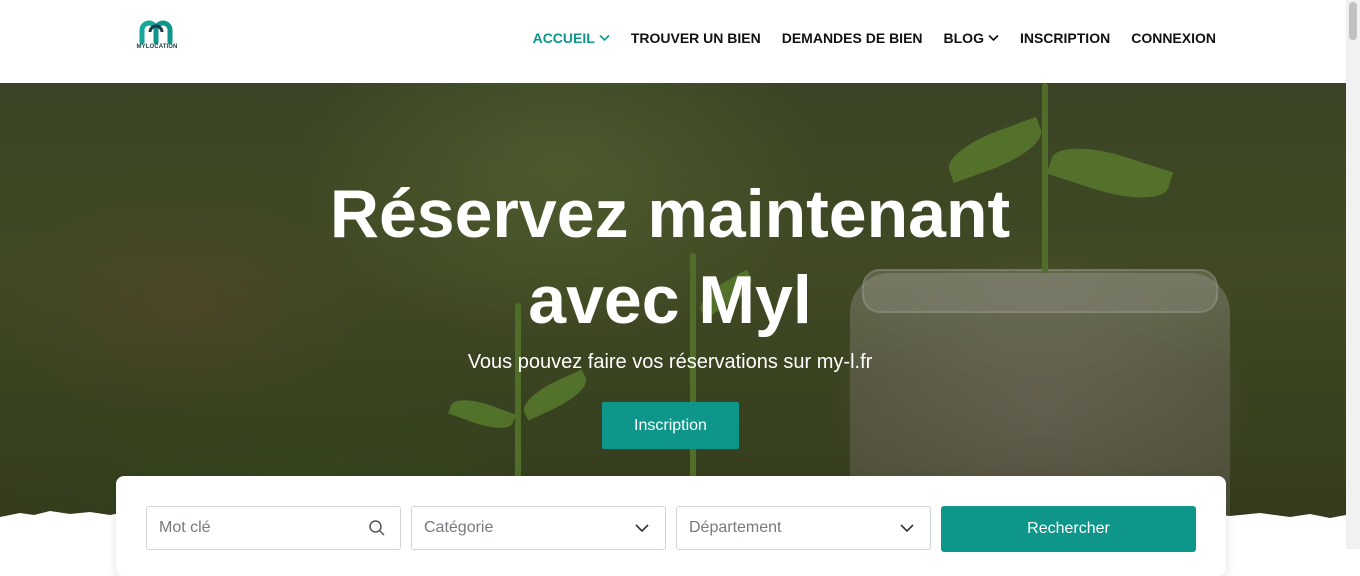  What do you see at coordinates (157, 47) in the screenshot?
I see `logo-text: MYLOCATION` at bounding box center [157, 47].